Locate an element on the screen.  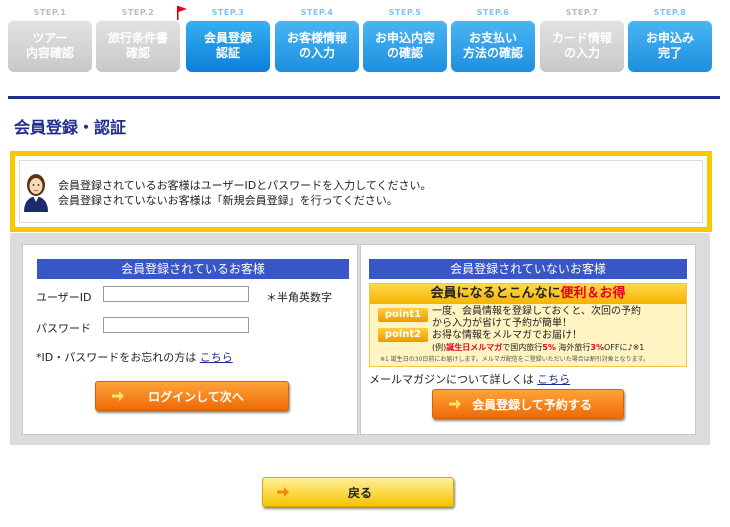
step-number: STEP.8 is located at coordinates (670, 12).